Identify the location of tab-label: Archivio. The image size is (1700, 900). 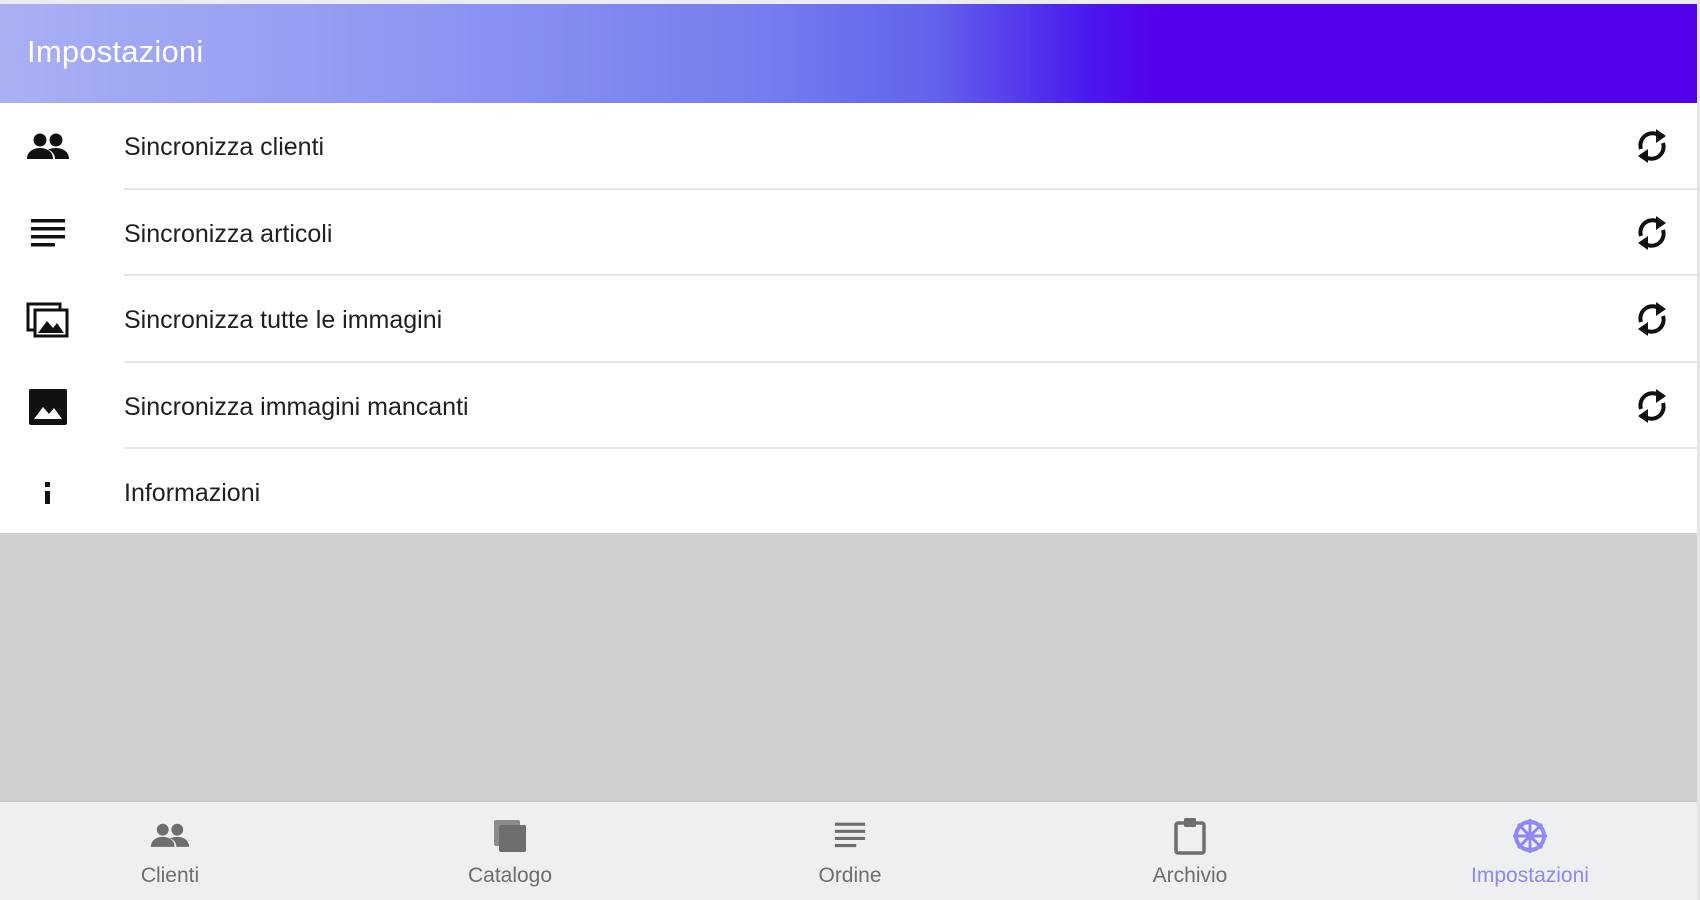
(1190, 875).